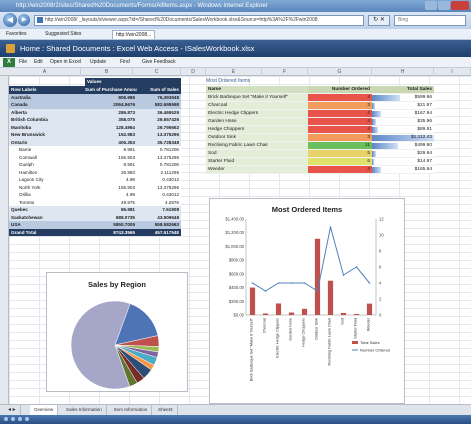 This screenshot has width=471, height=424. I want to click on data-bar, so click(385, 146).